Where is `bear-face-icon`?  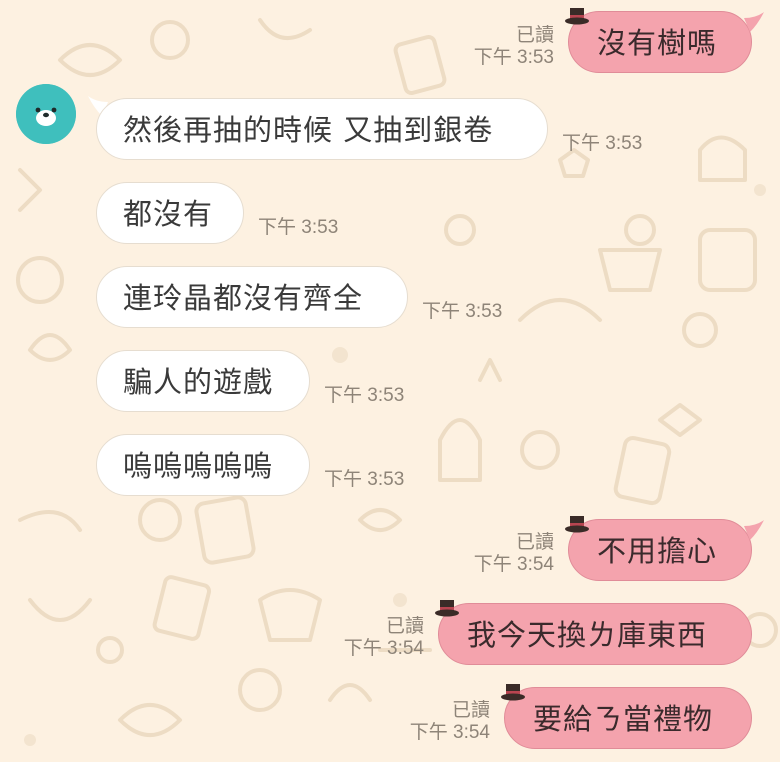 bear-face-icon is located at coordinates (46, 114).